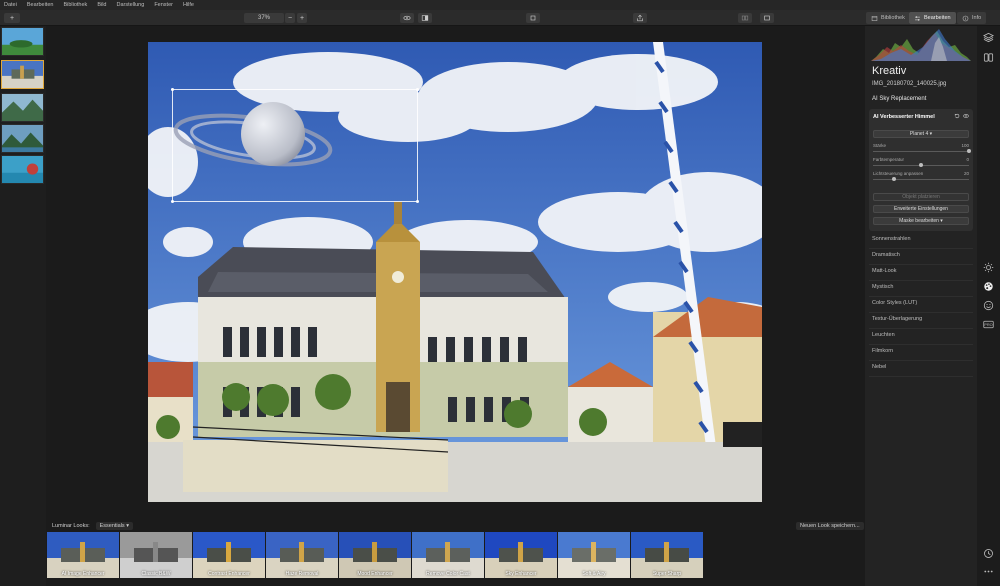 The height and width of the screenshot is (586, 1000). I want to click on tab-info-label: Info, so click(977, 18).